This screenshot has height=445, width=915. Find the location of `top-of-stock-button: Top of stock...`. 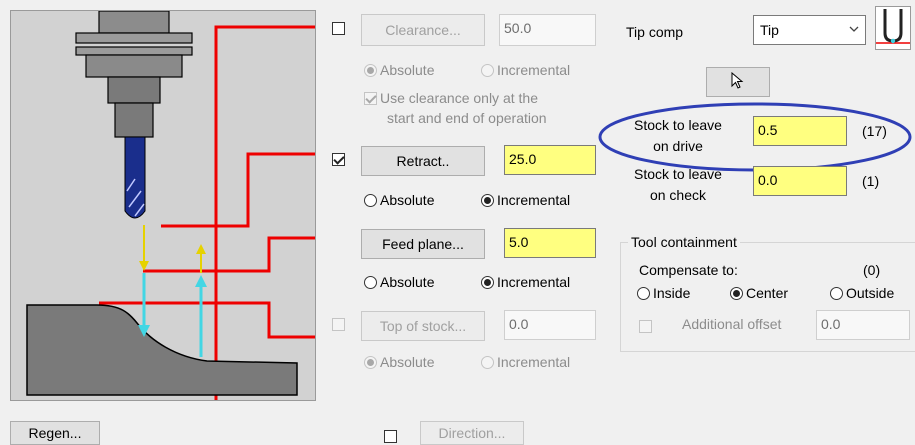

top-of-stock-button: Top of stock... is located at coordinates (423, 326).